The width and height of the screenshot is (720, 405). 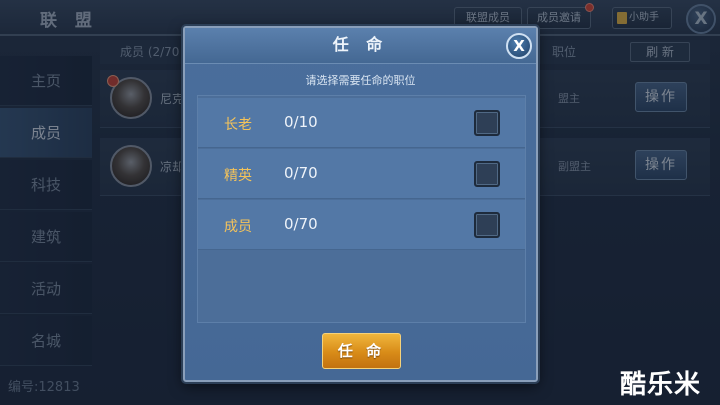 I want to click on position-row-elder: 长老 0/10, so click(x=361, y=123).